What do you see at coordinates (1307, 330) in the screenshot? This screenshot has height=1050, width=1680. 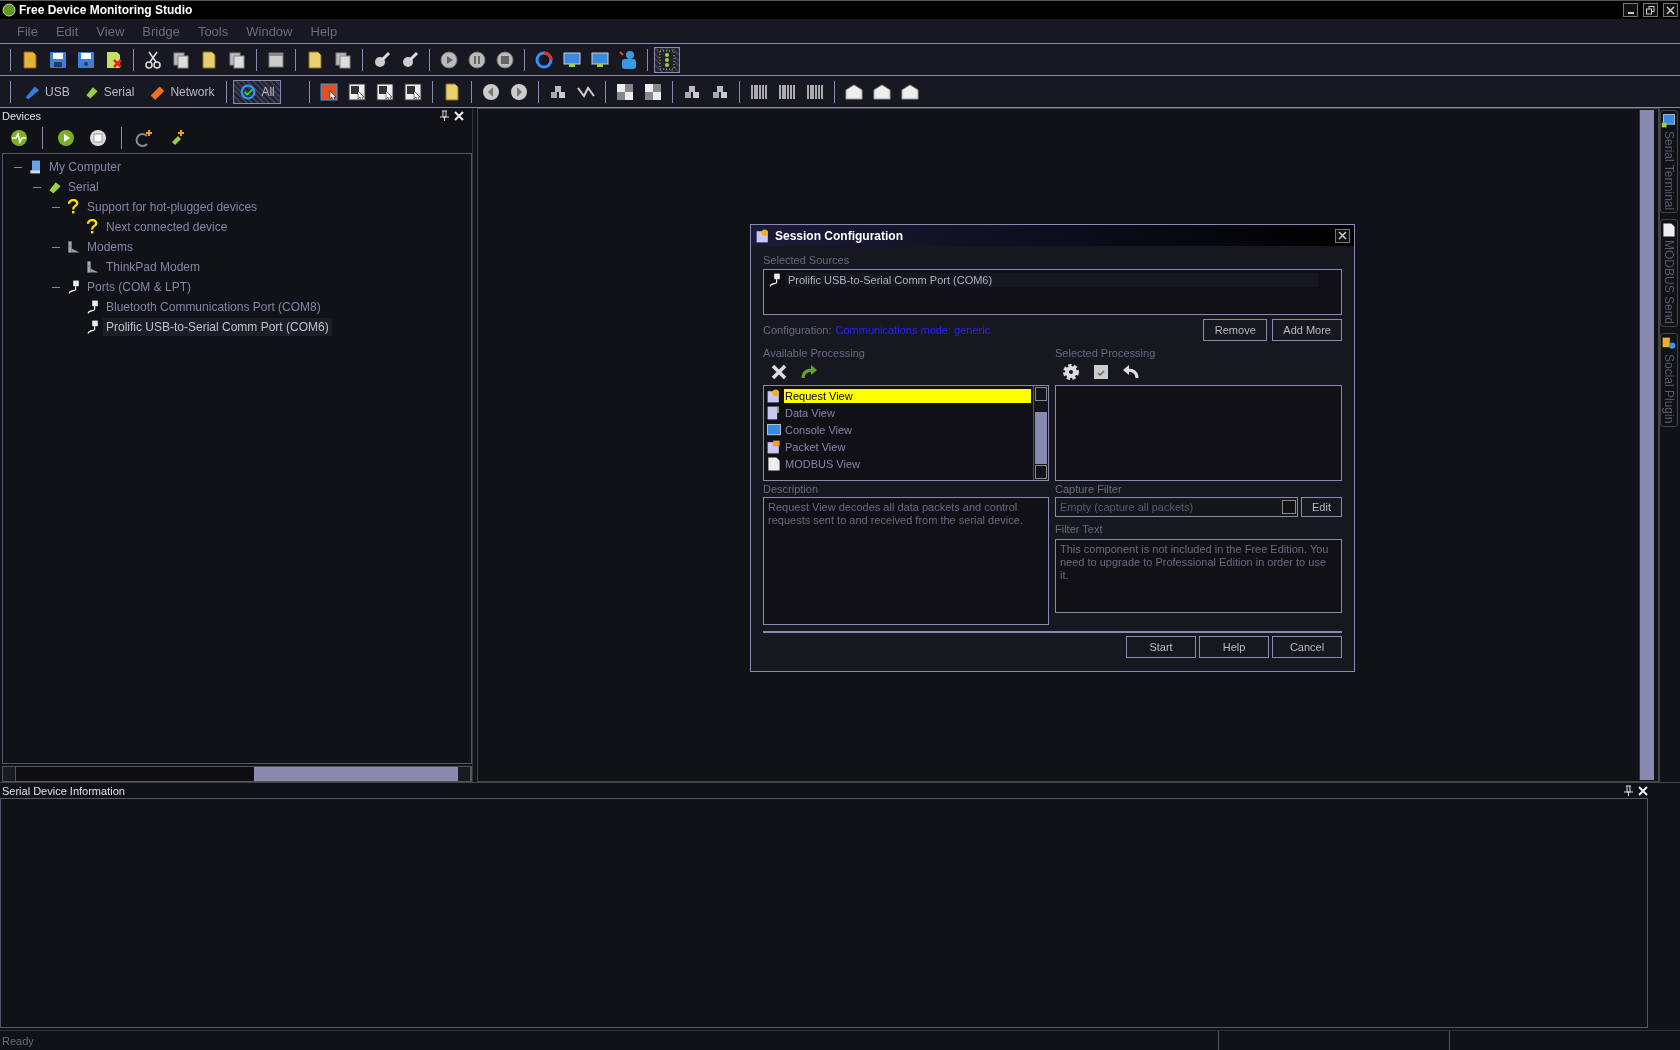 I see `add-more-button: Add More` at bounding box center [1307, 330].